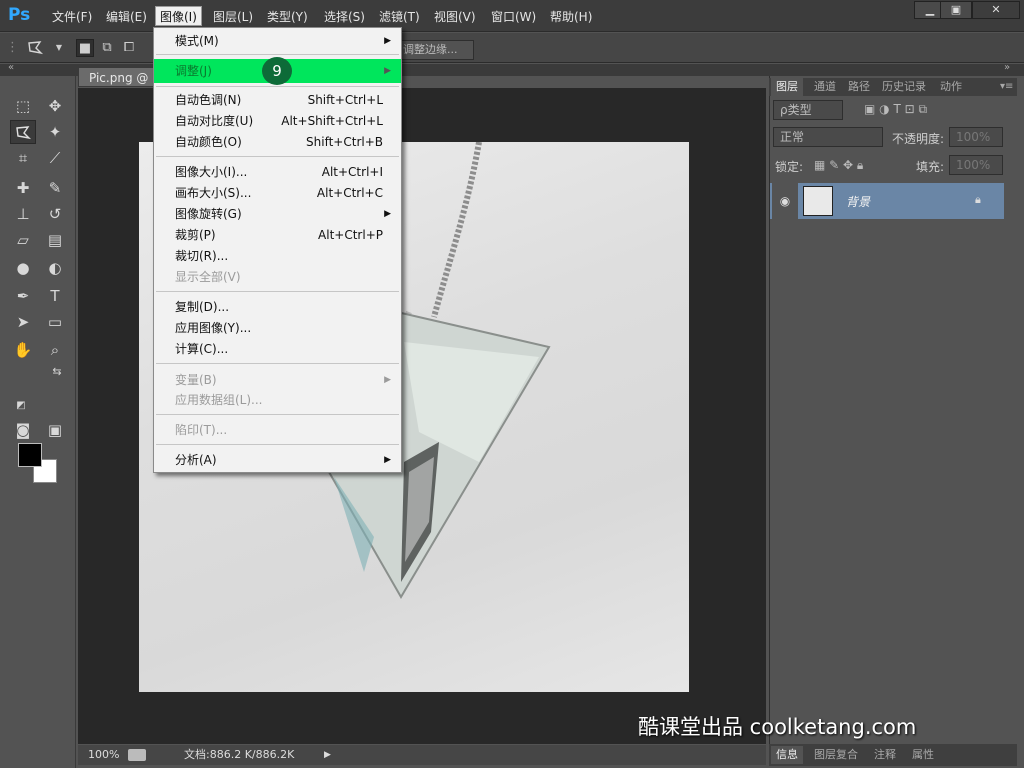  Describe the element at coordinates (808, 110) in the screenshot. I see `layer-filter-select: ρ类型` at that location.